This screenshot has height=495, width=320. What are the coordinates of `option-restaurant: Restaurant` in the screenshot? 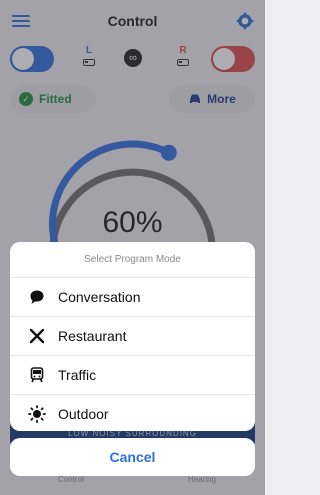 It's located at (132, 336).